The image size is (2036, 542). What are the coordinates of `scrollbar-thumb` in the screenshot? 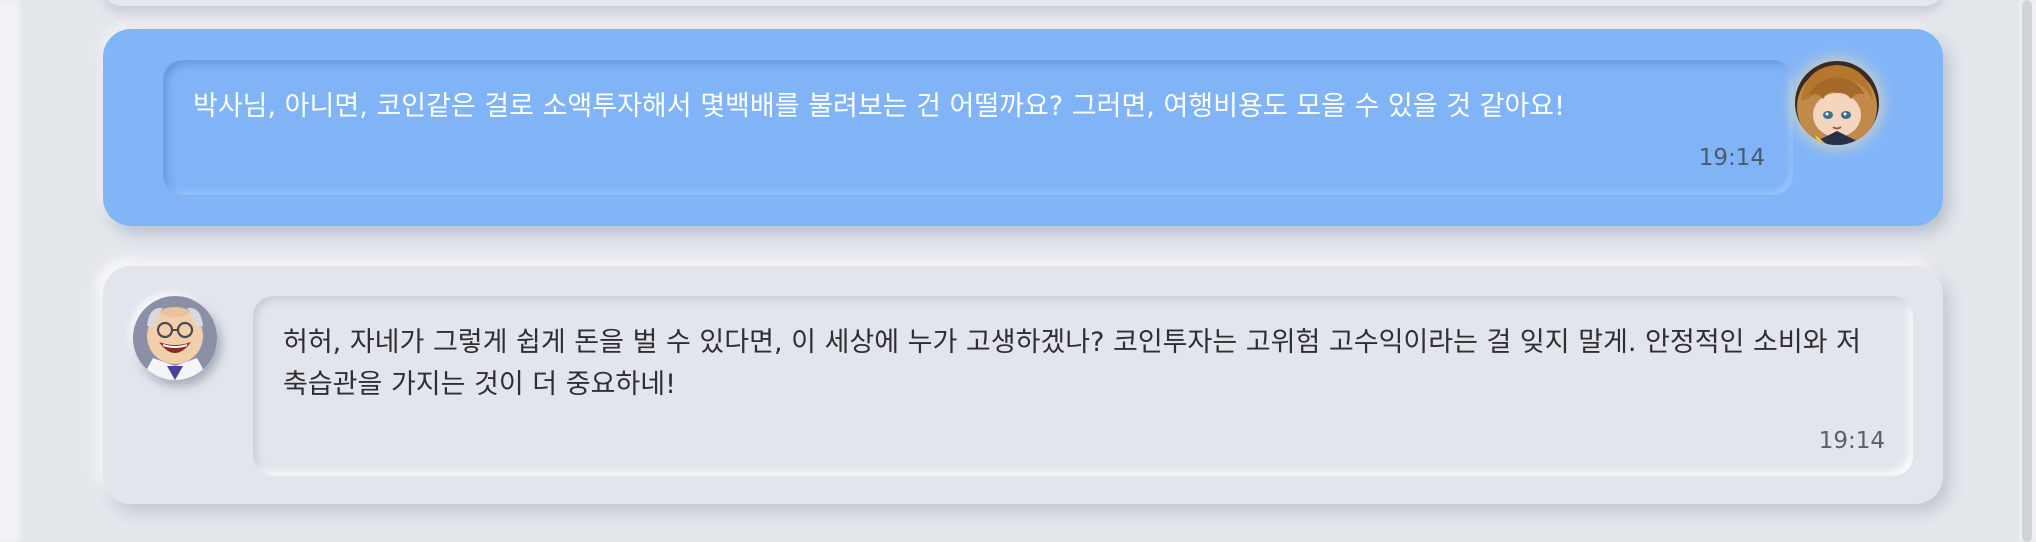 It's located at (2027, 271).